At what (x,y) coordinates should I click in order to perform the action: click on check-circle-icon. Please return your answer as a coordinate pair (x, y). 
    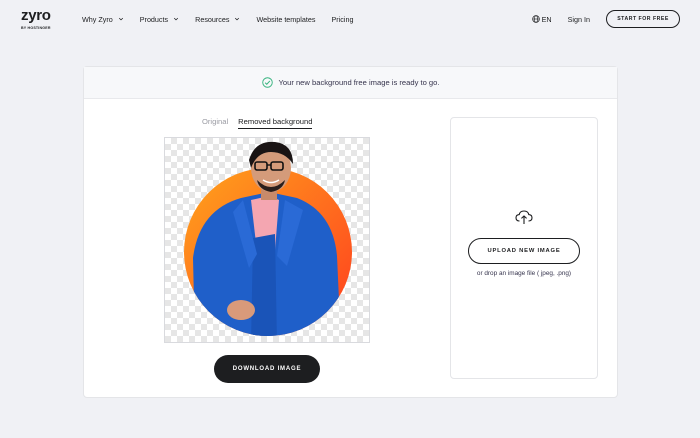
    Looking at the image, I should click on (267, 82).